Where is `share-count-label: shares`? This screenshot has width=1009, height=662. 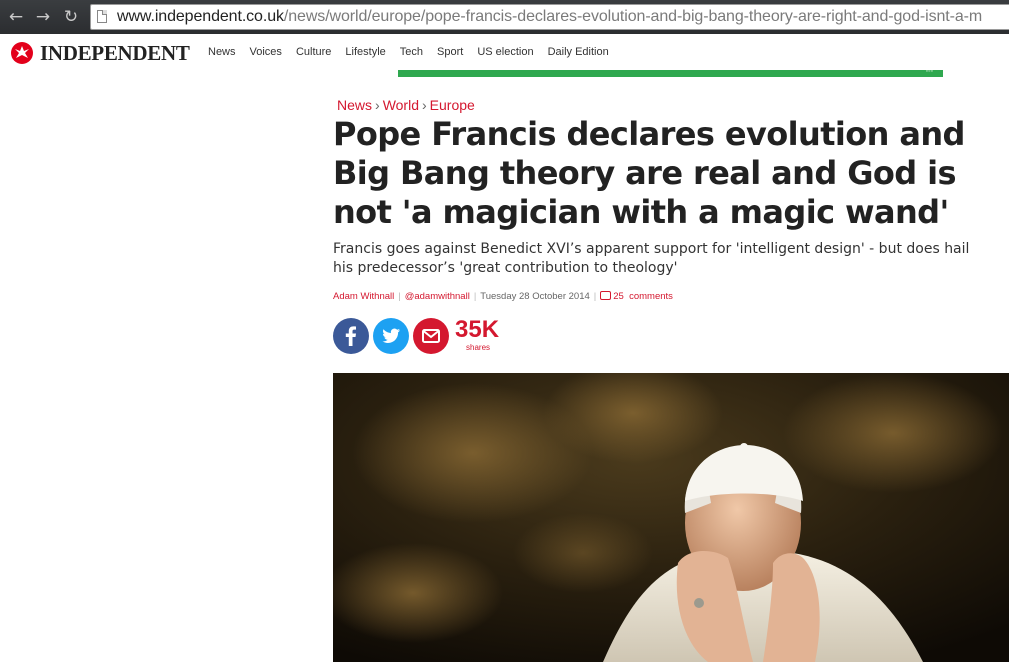 share-count-label: shares is located at coordinates (478, 347).